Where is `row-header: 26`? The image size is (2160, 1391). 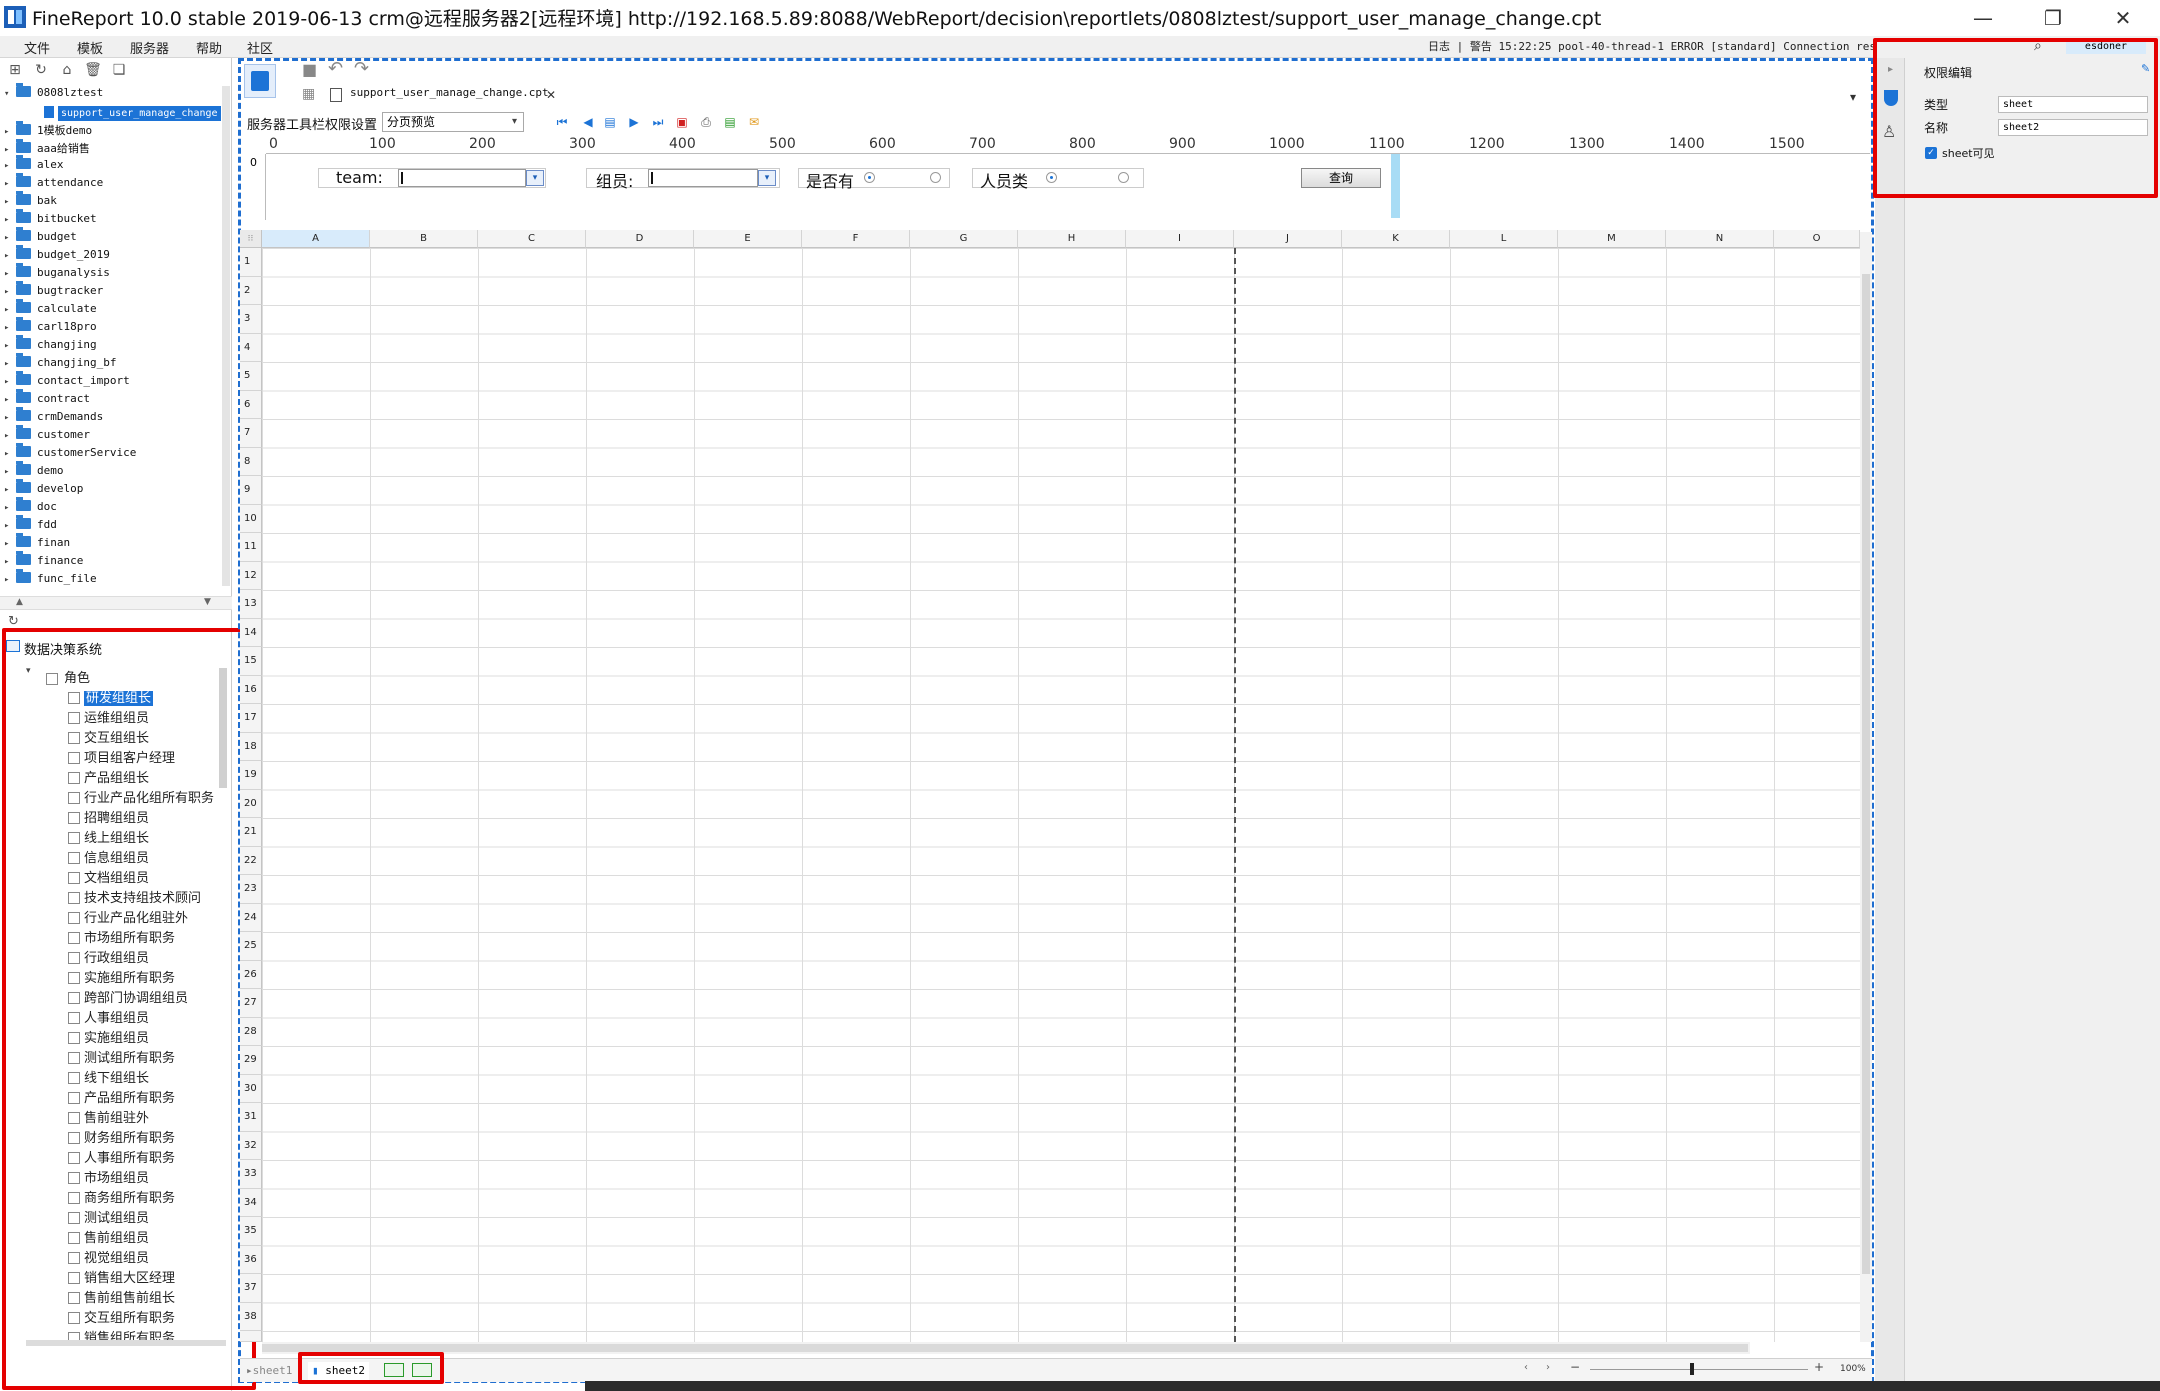 row-header: 26 is located at coordinates (251, 974).